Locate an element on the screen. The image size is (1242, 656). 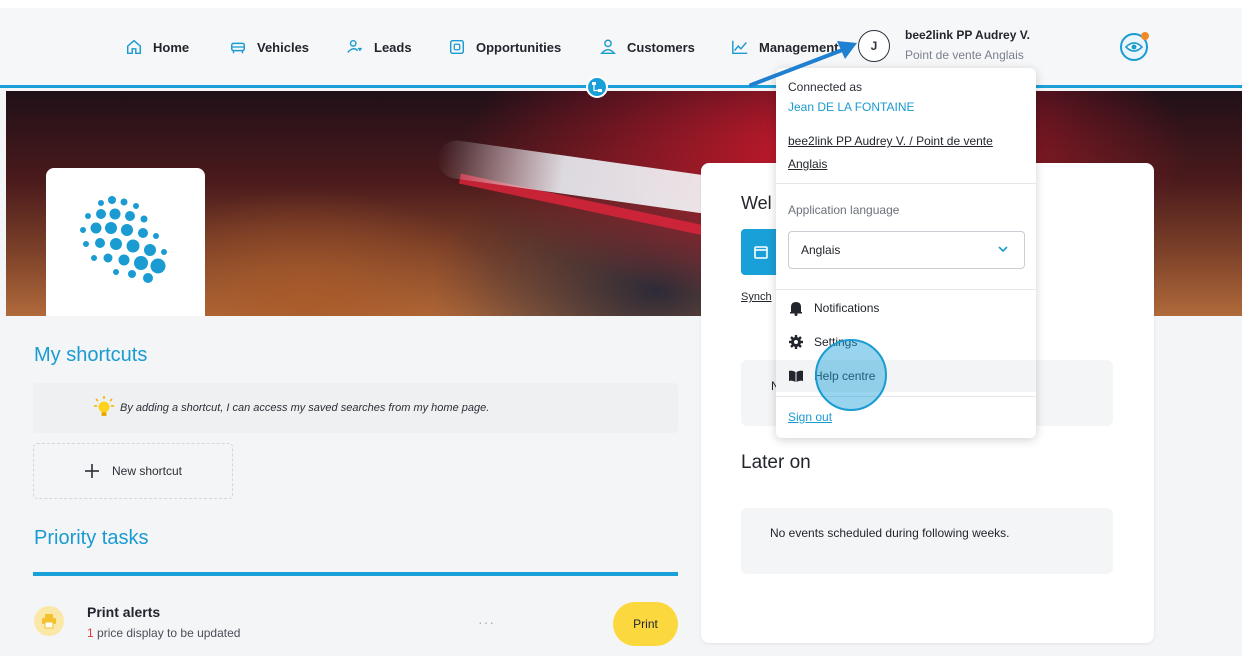
sitemap-icon is located at coordinates (597, 87).